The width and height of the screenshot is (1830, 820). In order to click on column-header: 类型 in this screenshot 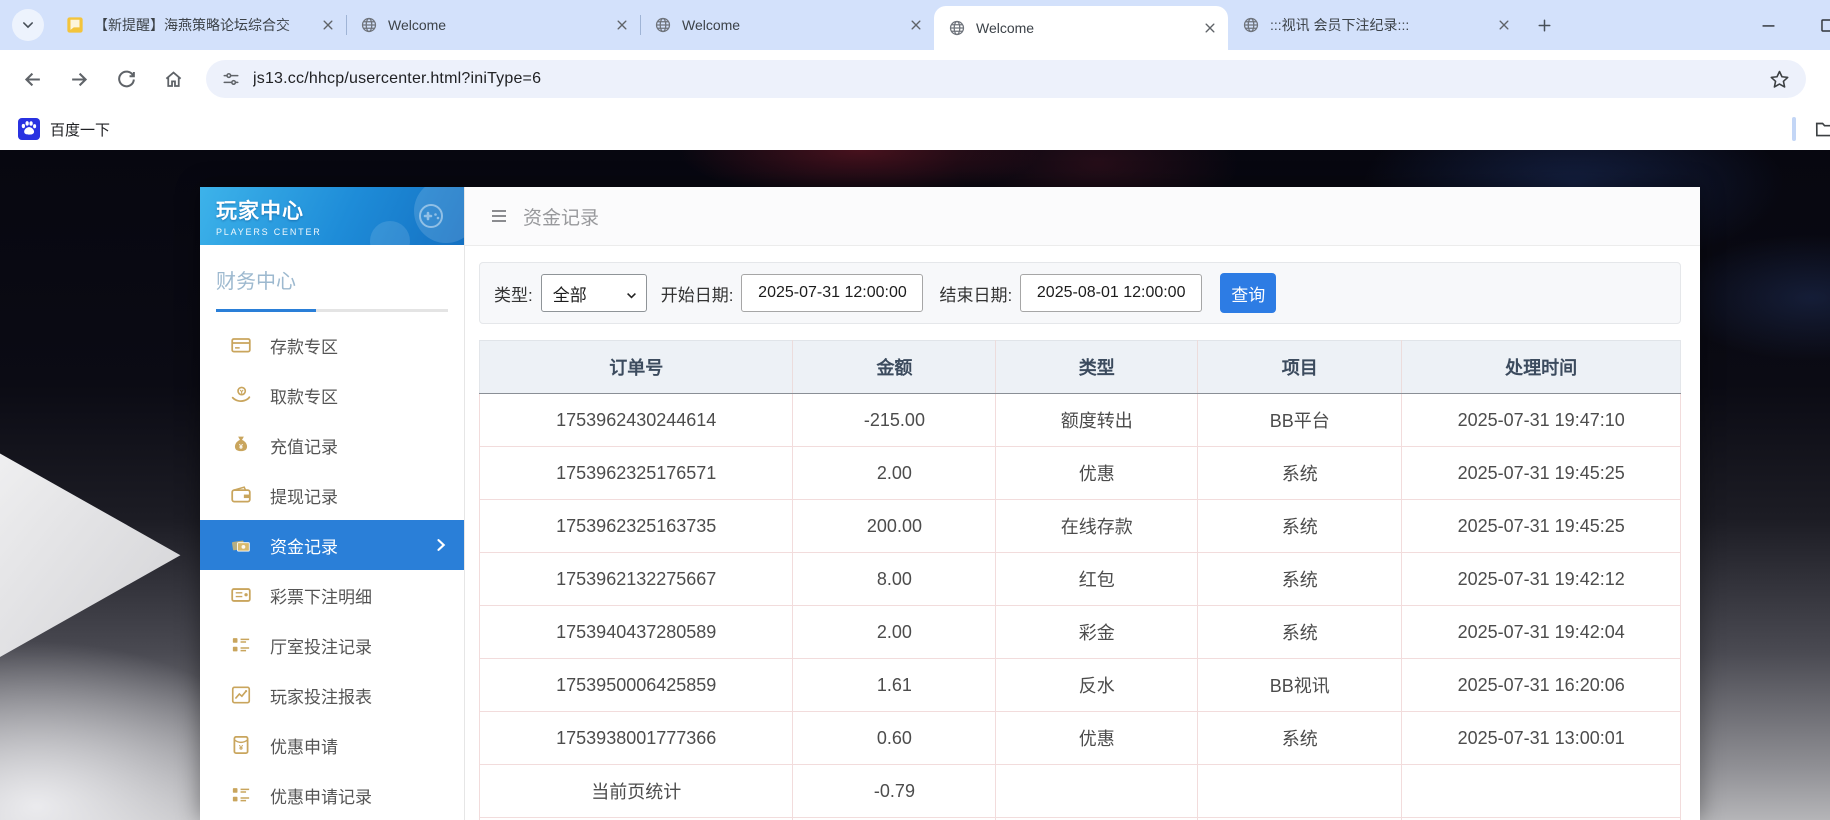, I will do `click(1097, 367)`.